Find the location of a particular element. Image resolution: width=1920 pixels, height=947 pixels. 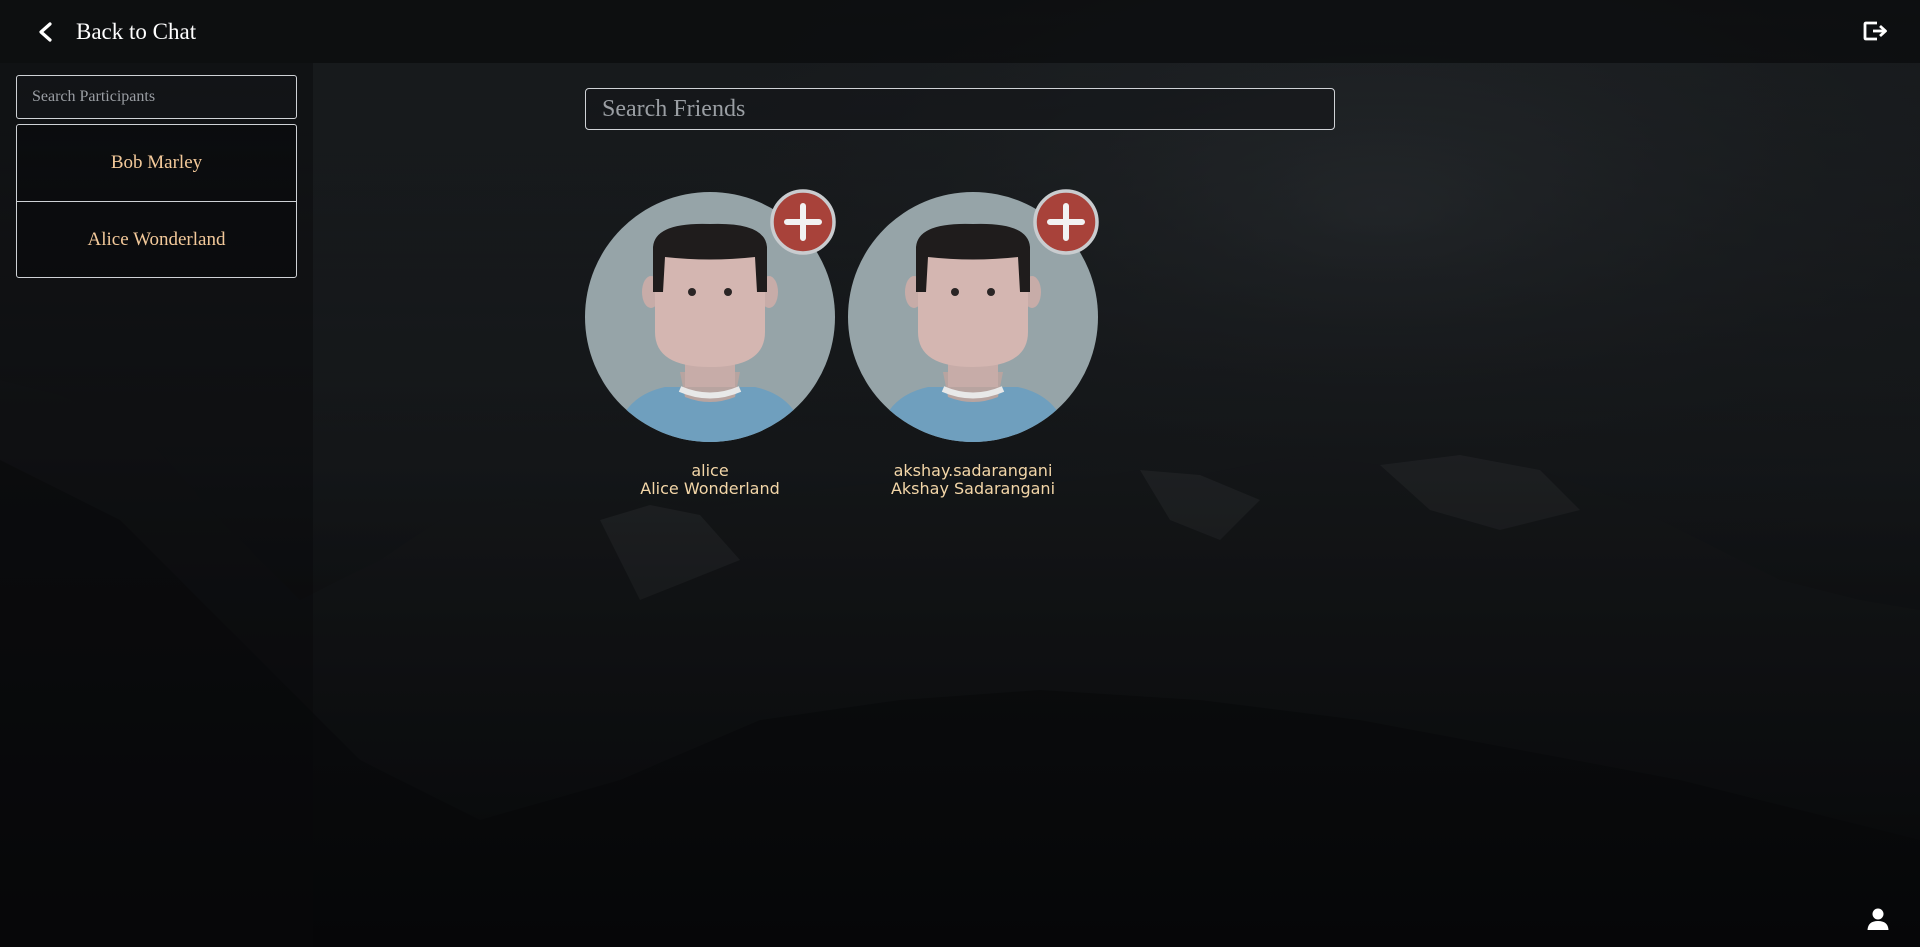

friend-display-name: Alice Wonderland is located at coordinates (710, 488).